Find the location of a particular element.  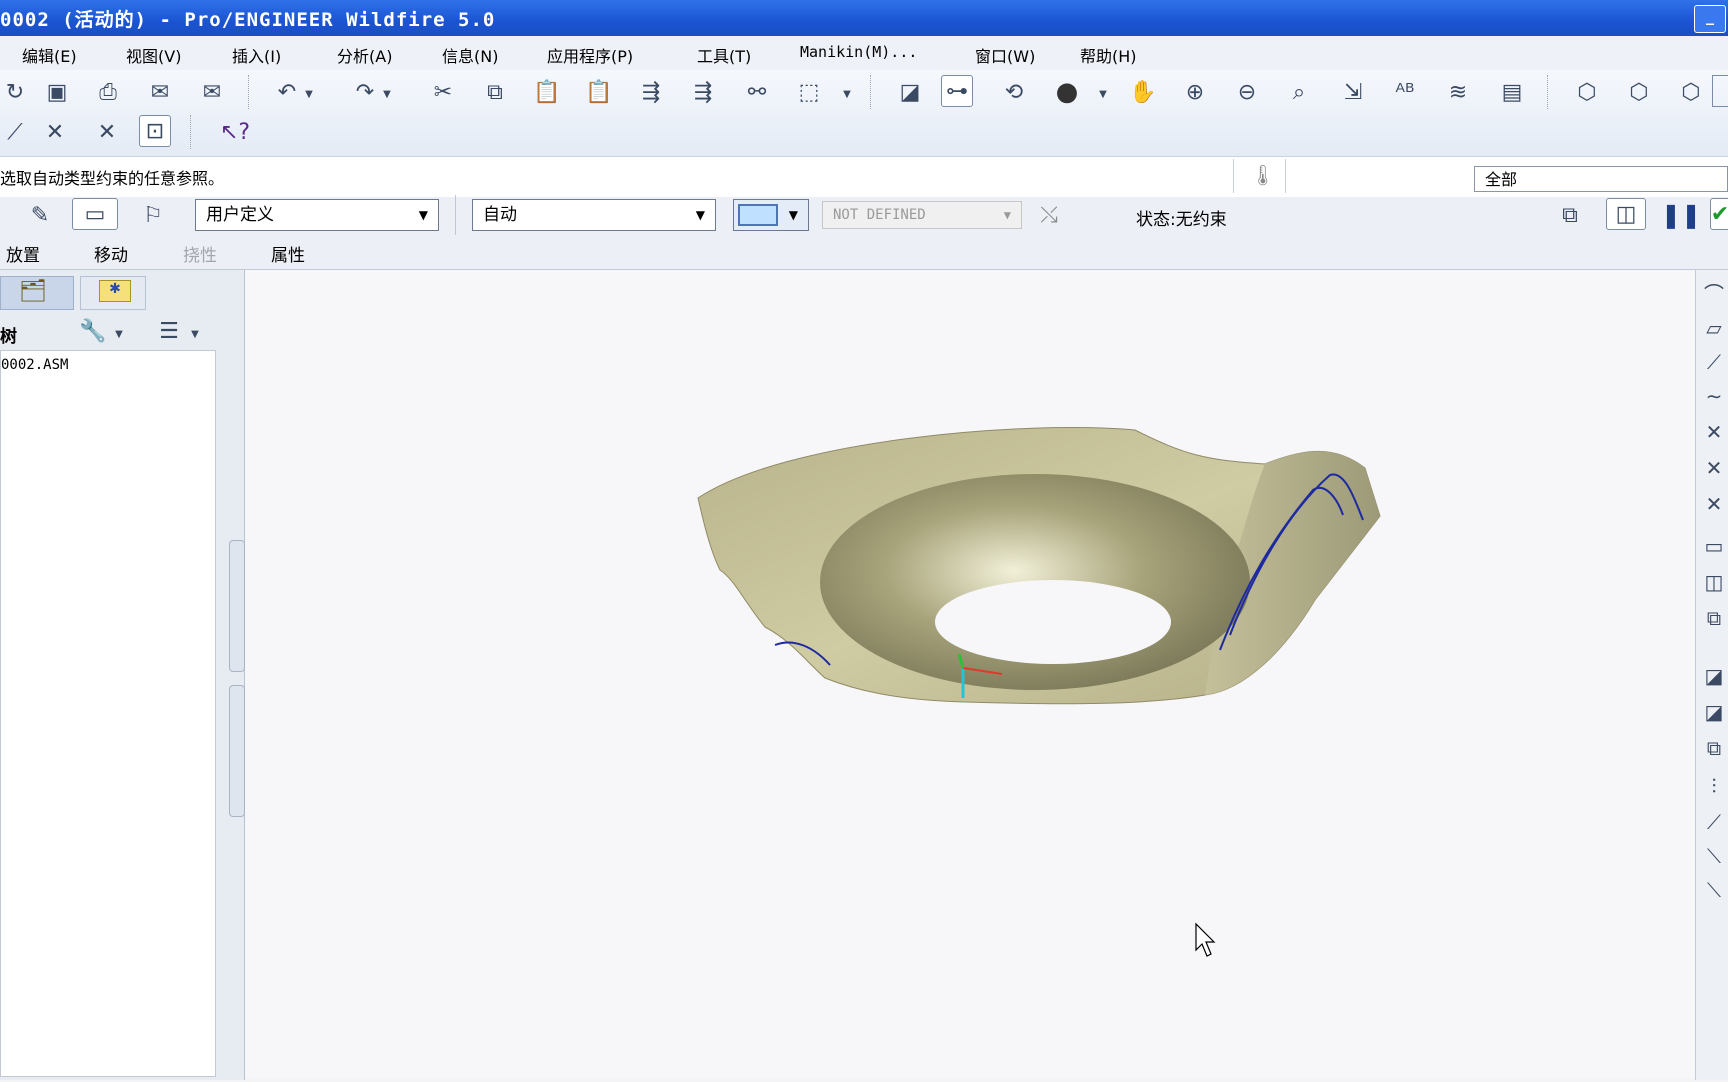

menu-help: 帮助(H) is located at coordinates (1108, 55).